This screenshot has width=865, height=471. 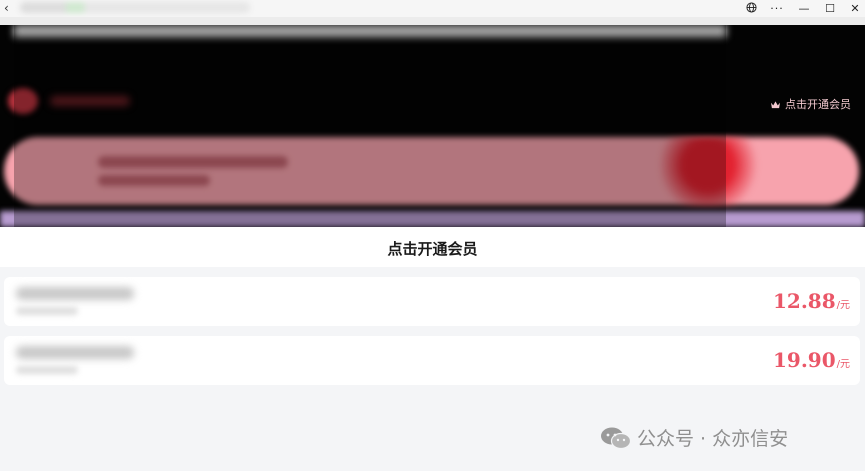 I want to click on plan-price: 12.88/元, so click(x=811, y=301).